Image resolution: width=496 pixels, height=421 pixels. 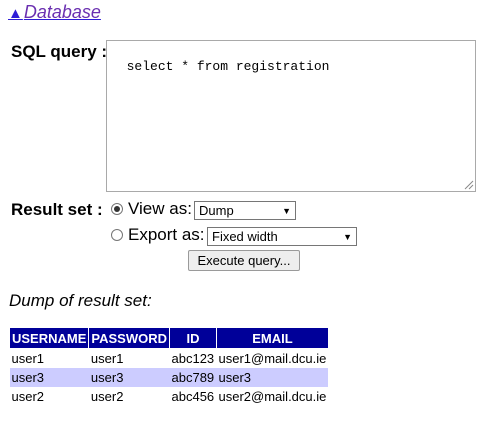 What do you see at coordinates (282, 236) in the screenshot?
I see `export-as-select: Fixed width ▼` at bounding box center [282, 236].